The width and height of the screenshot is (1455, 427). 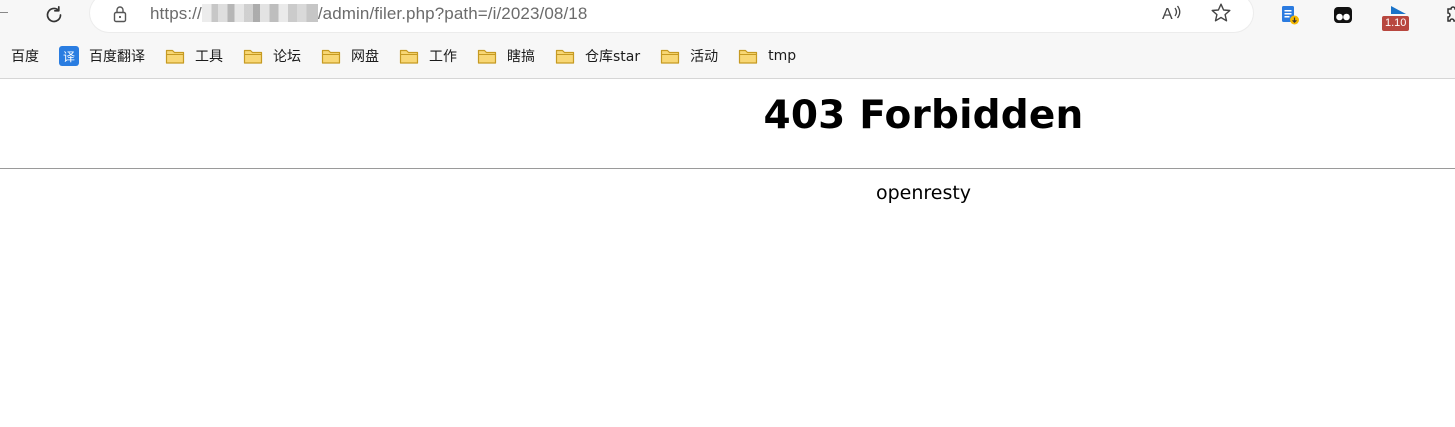 I want to click on read-aloud-icon: A, so click(x=1172, y=13).